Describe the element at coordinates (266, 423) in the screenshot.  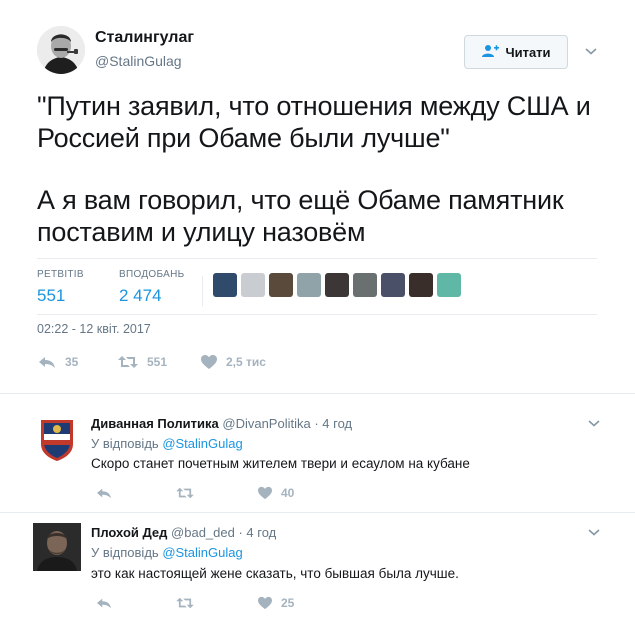
I see `reply-author-handle: @DivanPolitika` at that location.